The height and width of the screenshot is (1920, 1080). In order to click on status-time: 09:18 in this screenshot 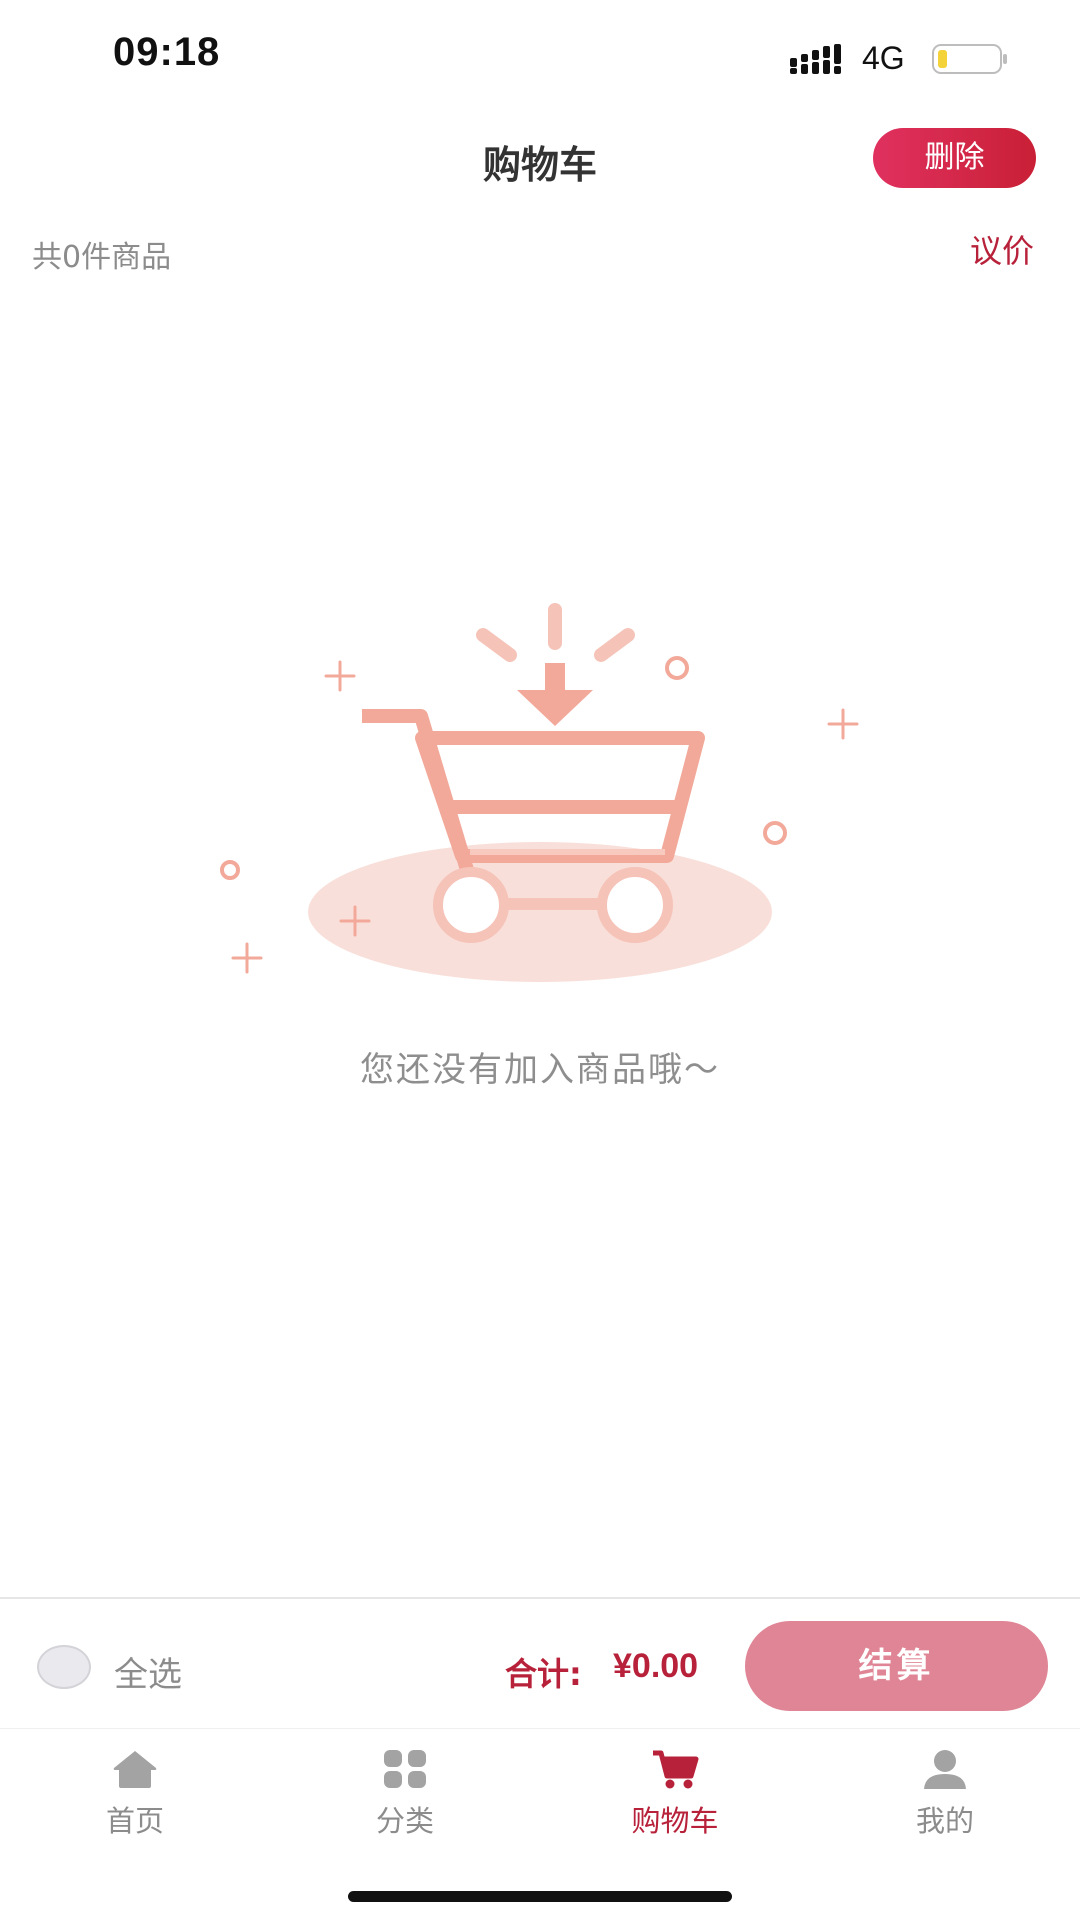, I will do `click(167, 52)`.